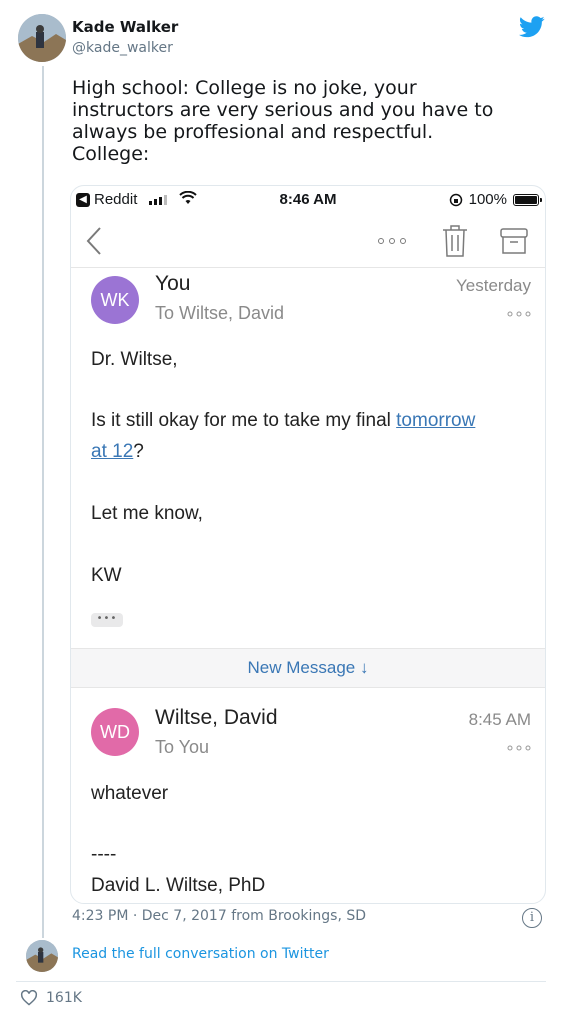 Image resolution: width=563 pixels, height=1024 pixels. Describe the element at coordinates (111, 154) in the screenshot. I see `tweet-line: College:` at that location.